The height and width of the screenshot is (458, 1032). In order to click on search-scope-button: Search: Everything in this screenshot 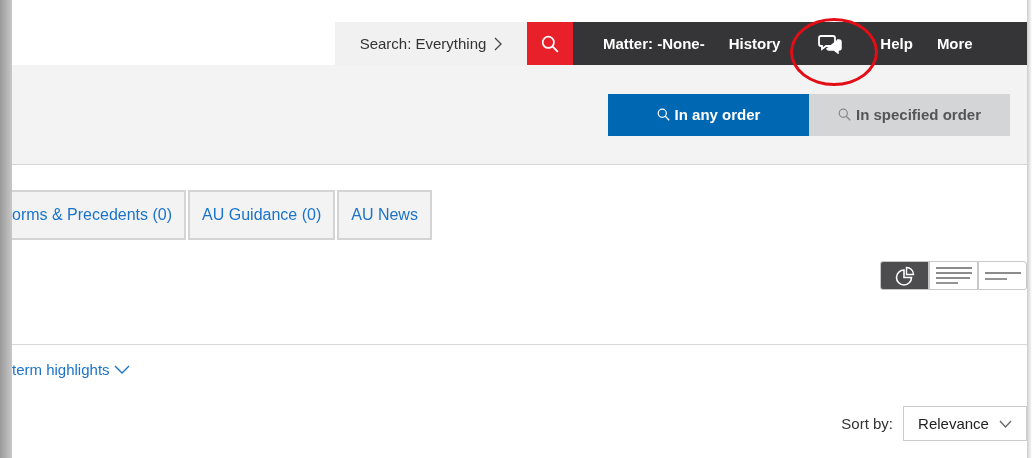, I will do `click(431, 43)`.